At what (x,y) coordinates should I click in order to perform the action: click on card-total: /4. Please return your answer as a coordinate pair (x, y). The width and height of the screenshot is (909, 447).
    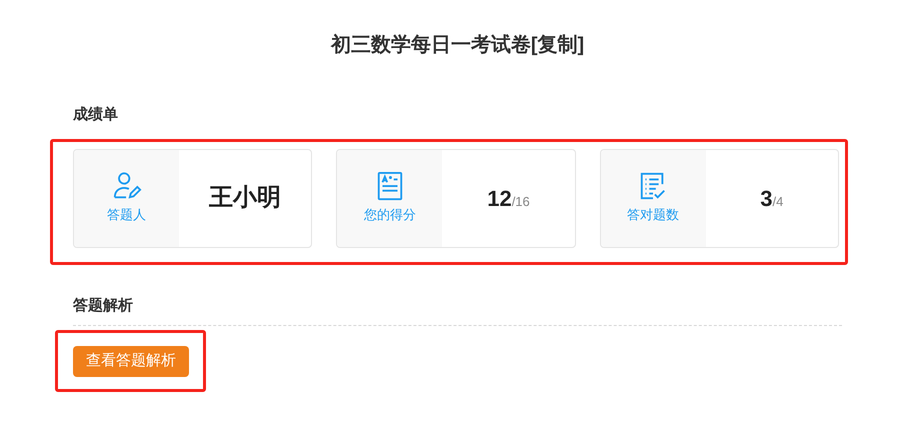
    Looking at the image, I should click on (778, 201).